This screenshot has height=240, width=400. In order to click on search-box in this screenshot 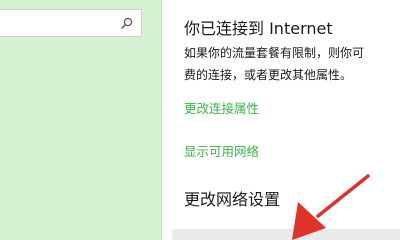, I will do `click(71, 23)`.